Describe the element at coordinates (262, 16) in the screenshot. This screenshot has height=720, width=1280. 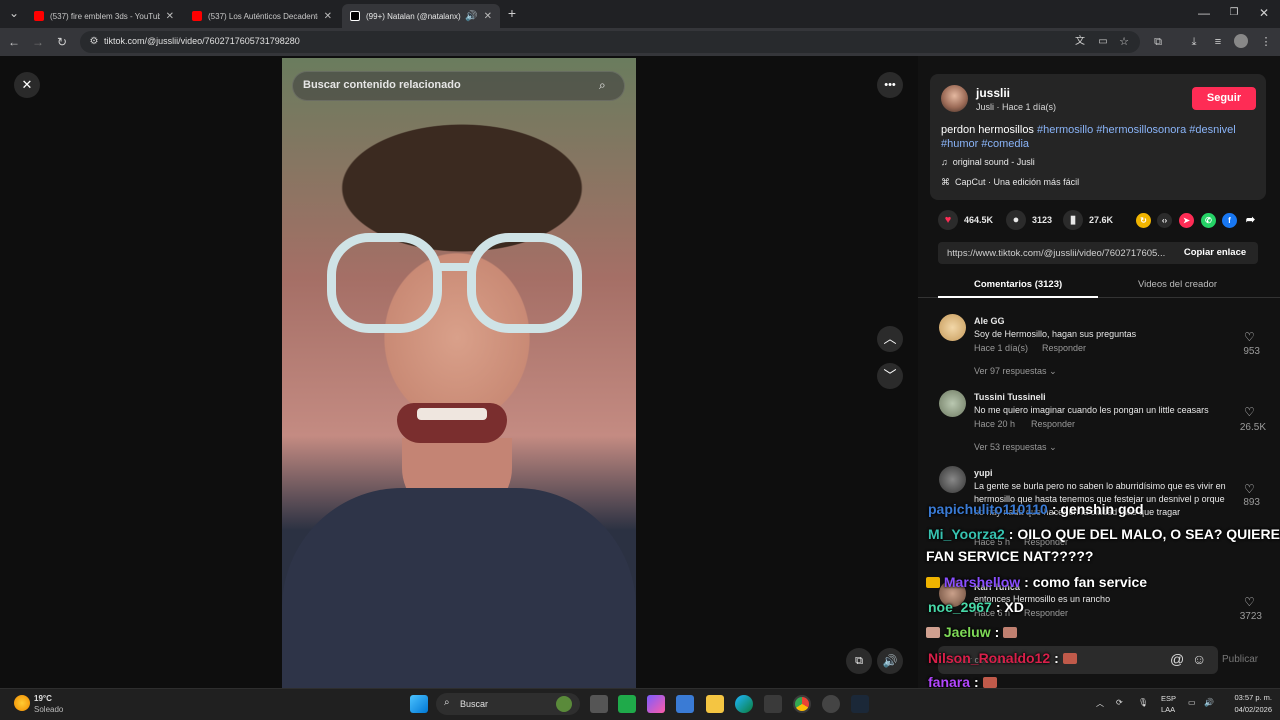
I see `browser-tab-youtube-2: (537) Los Auténticos Decadente ✕` at that location.